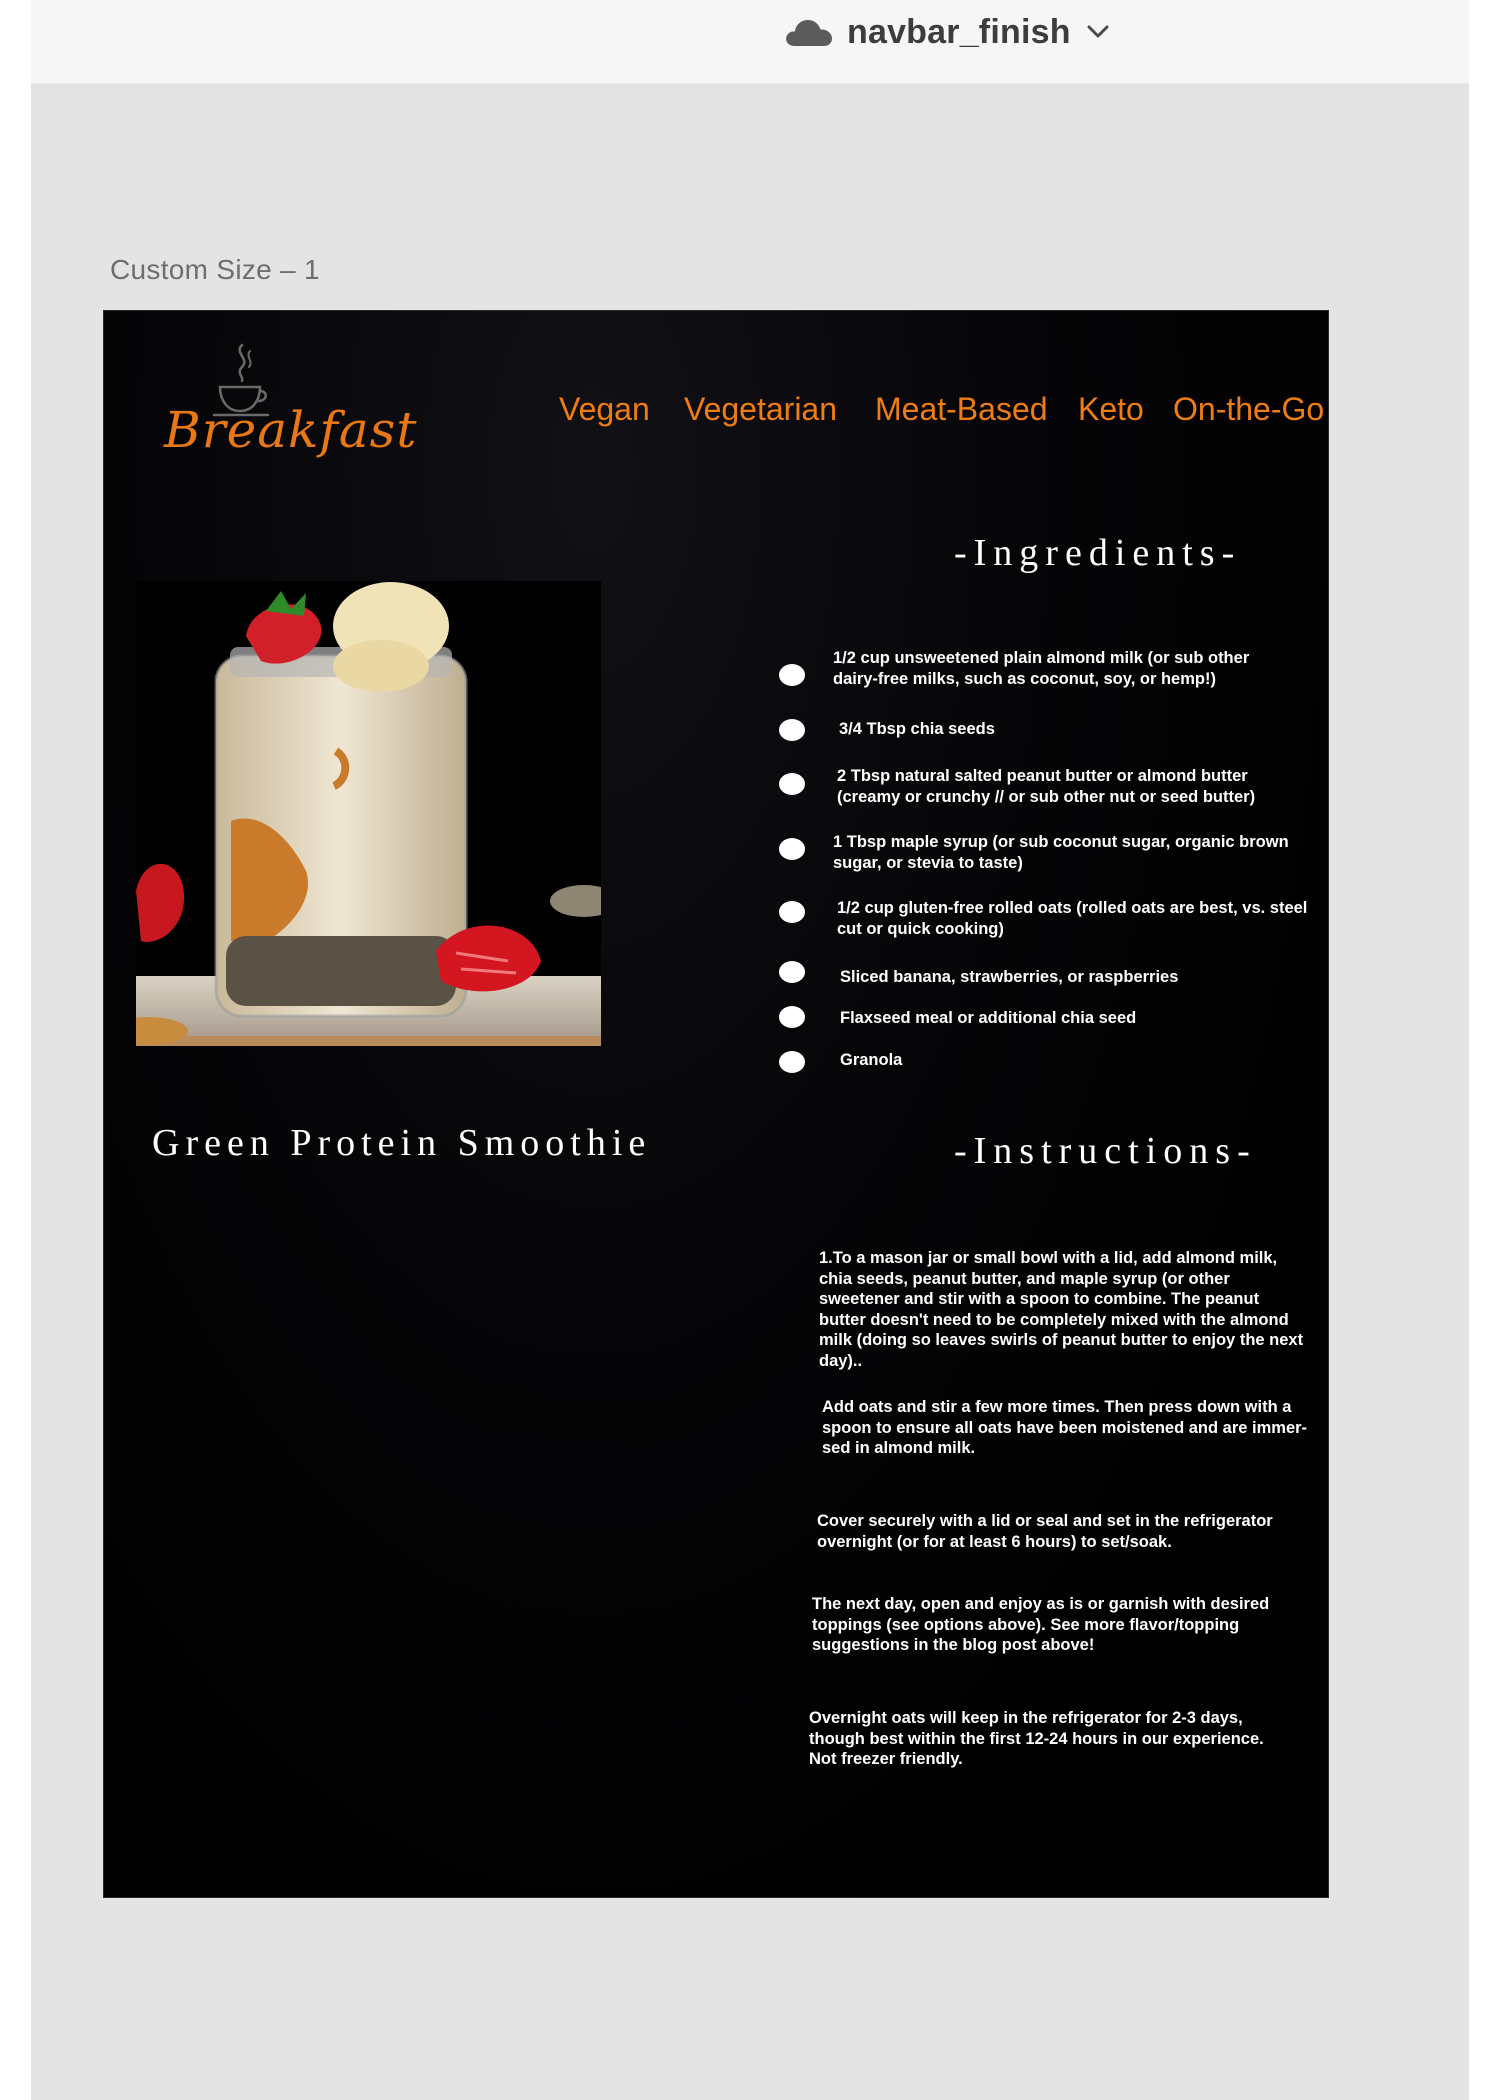 This screenshot has height=2100, width=1500. I want to click on recipe-title: Green Protein Smoothie, so click(402, 1143).